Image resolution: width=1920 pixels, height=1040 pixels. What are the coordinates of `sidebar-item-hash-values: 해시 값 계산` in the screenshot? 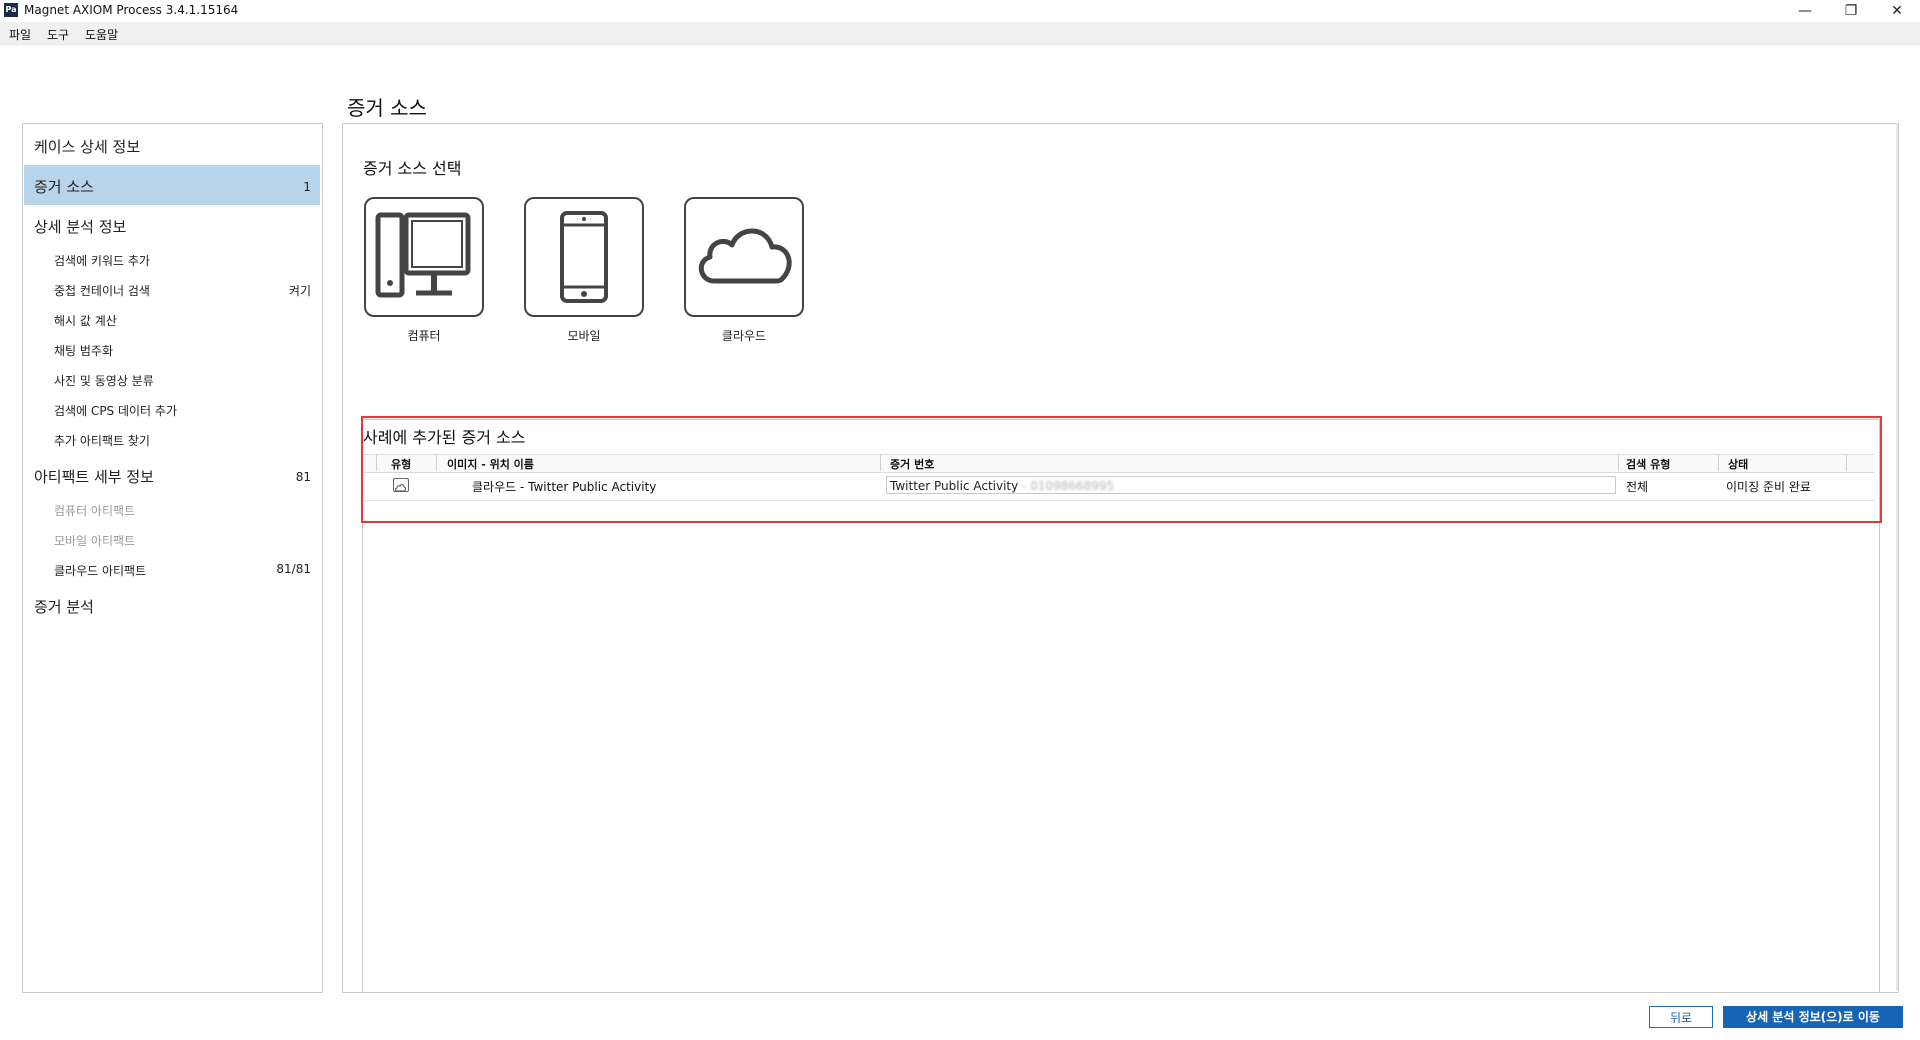 It's located at (85, 320).